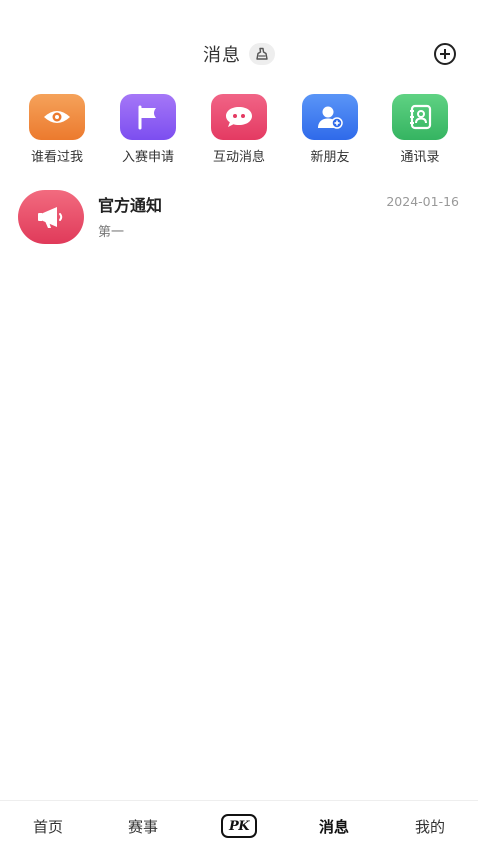 The image size is (478, 851). What do you see at coordinates (330, 157) in the screenshot?
I see `shortcut-label: 新朋友` at bounding box center [330, 157].